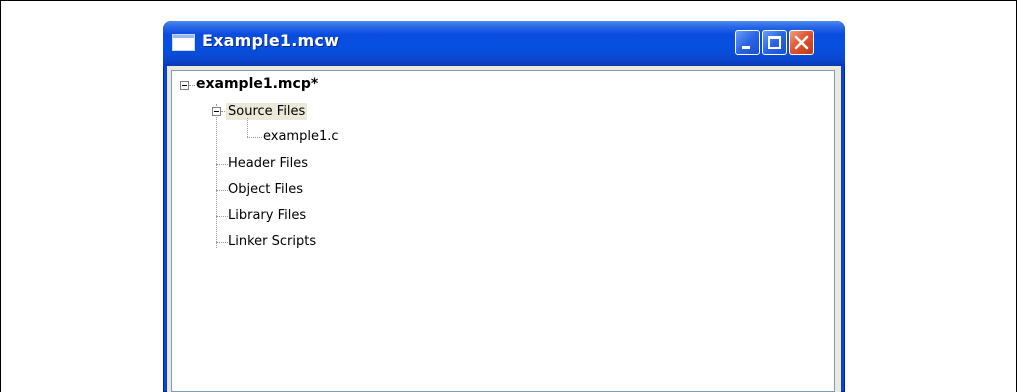 The image size is (1017, 392). I want to click on close-button, so click(801, 42).